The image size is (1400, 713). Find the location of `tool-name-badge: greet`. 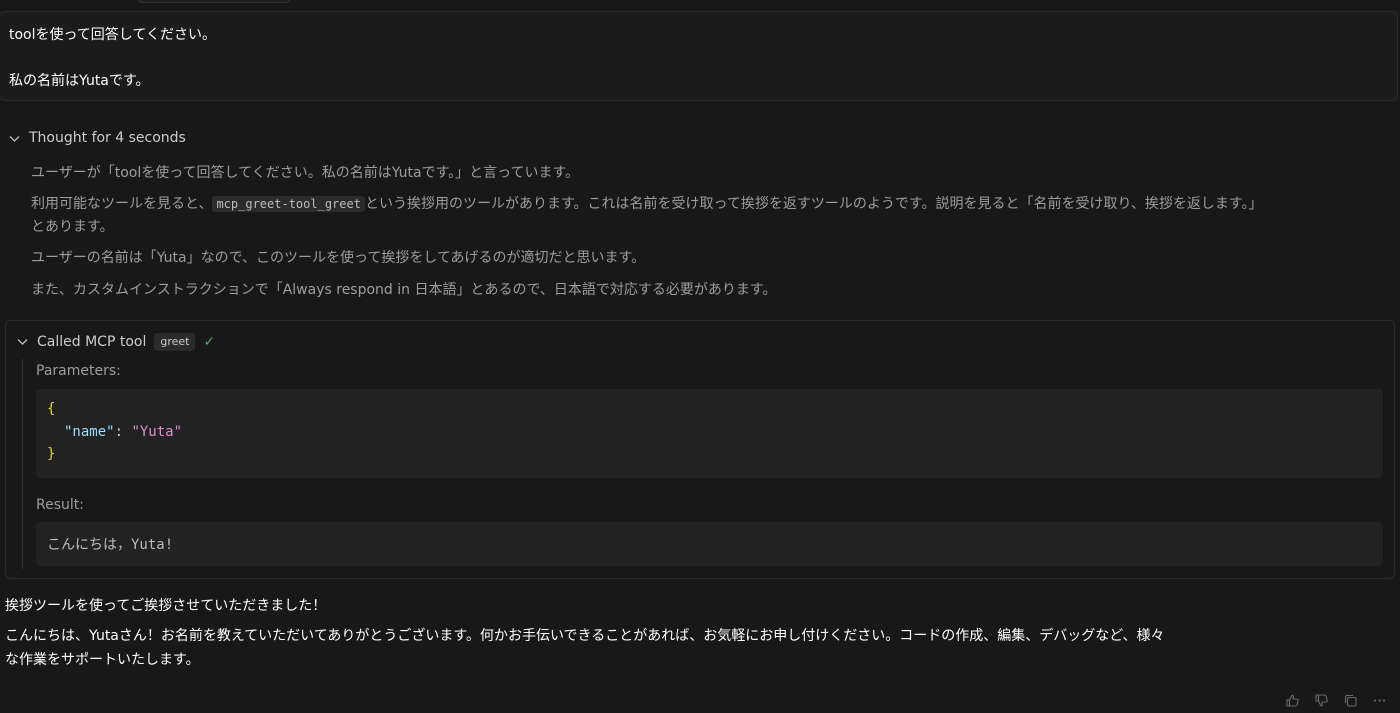

tool-name-badge: greet is located at coordinates (175, 342).